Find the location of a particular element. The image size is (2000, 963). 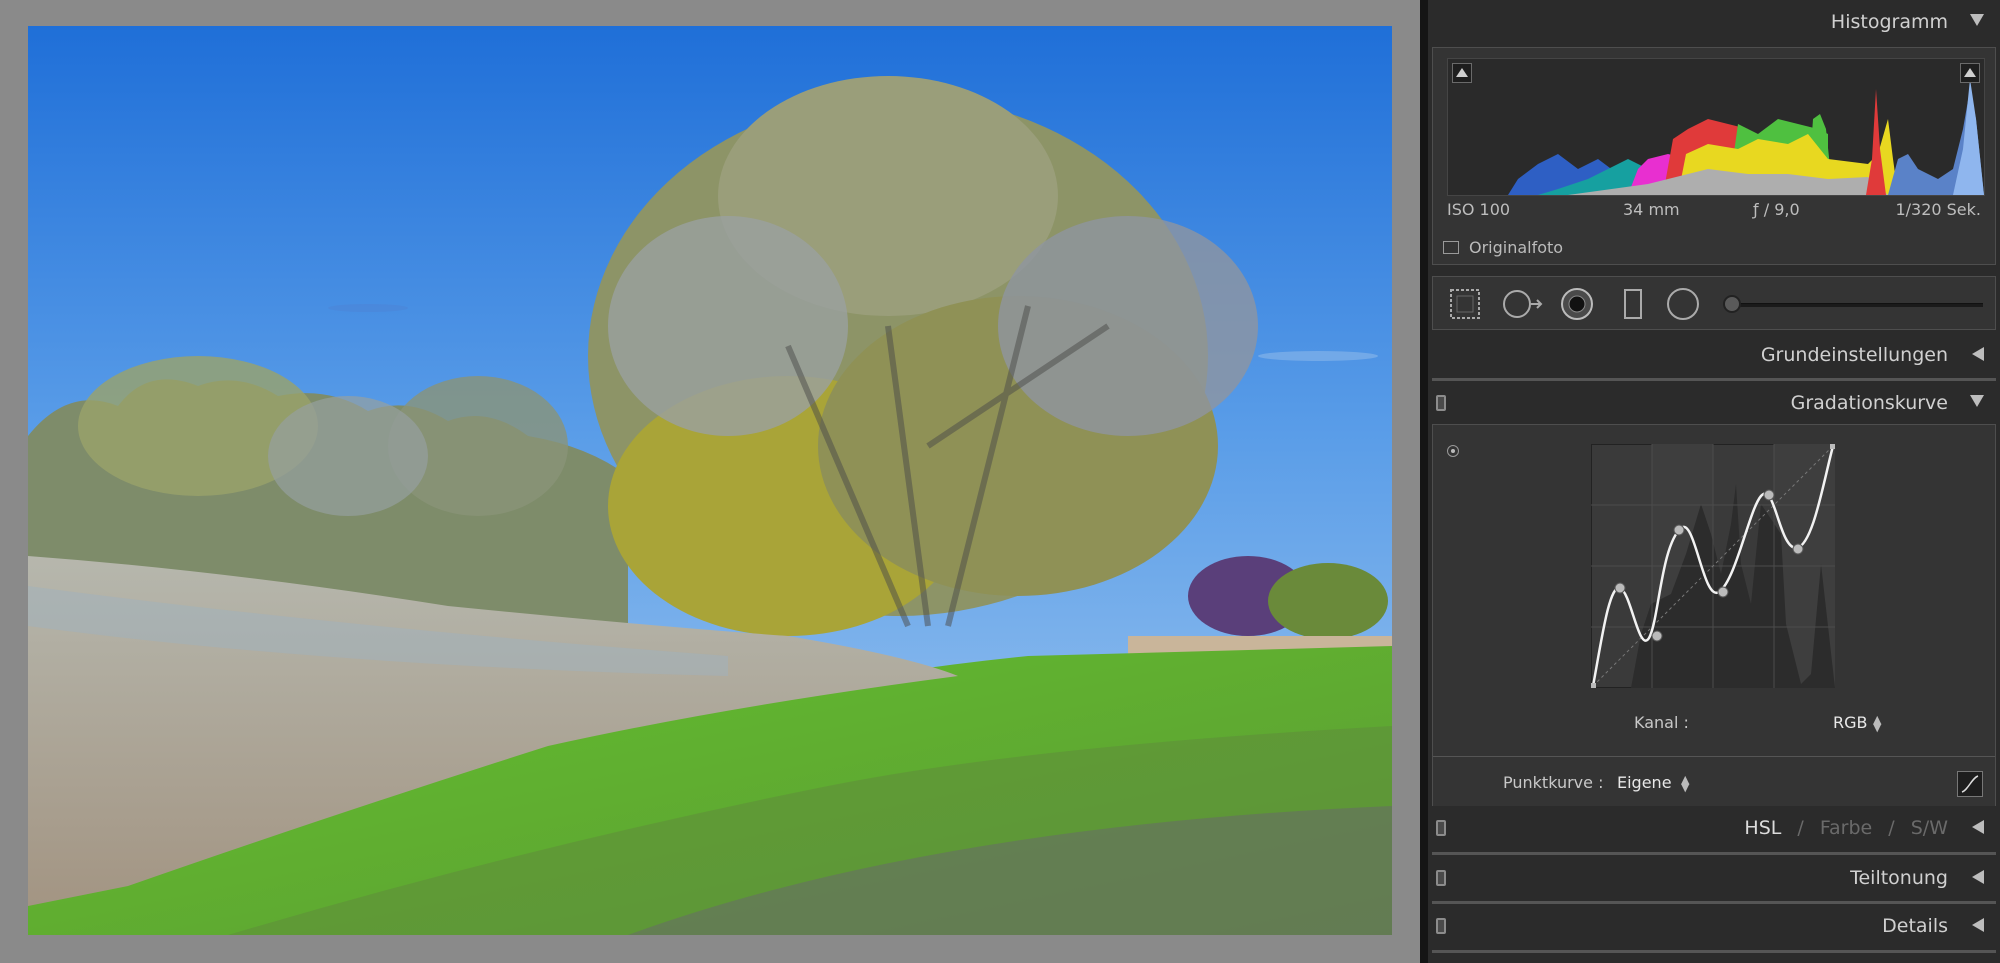

crop-tool-icon is located at coordinates (1465, 304).